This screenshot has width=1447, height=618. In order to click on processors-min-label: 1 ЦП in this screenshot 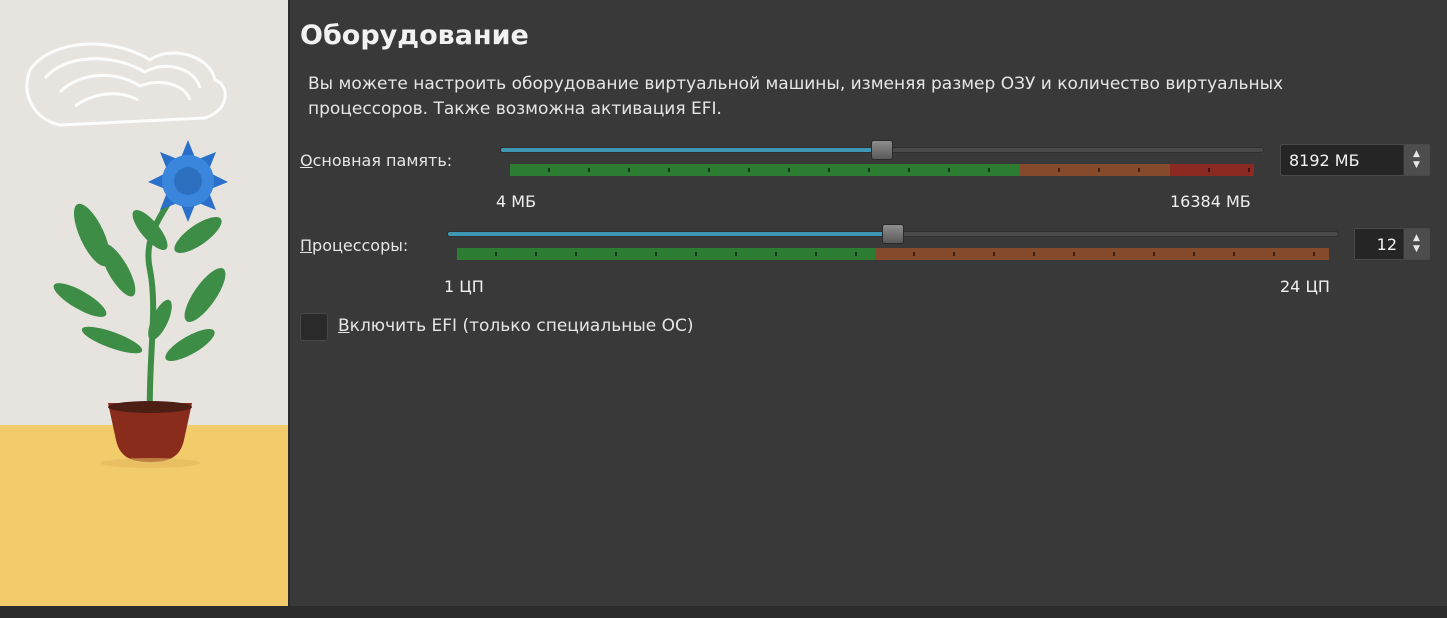, I will do `click(464, 286)`.